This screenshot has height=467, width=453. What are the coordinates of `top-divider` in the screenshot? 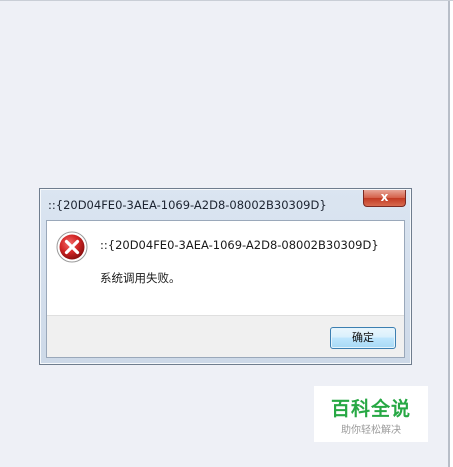 It's located at (226, 0).